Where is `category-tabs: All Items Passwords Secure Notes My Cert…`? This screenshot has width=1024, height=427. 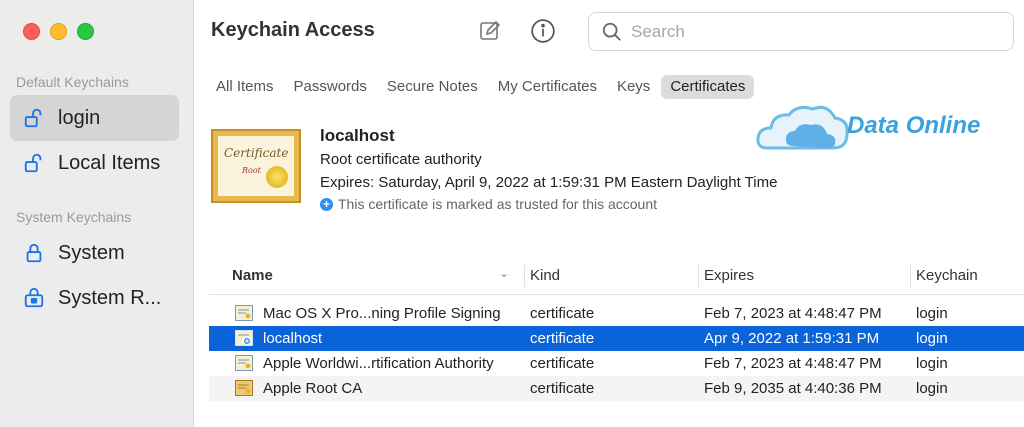
category-tabs: All Items Passwords Secure Notes My Cert… is located at coordinates (481, 87).